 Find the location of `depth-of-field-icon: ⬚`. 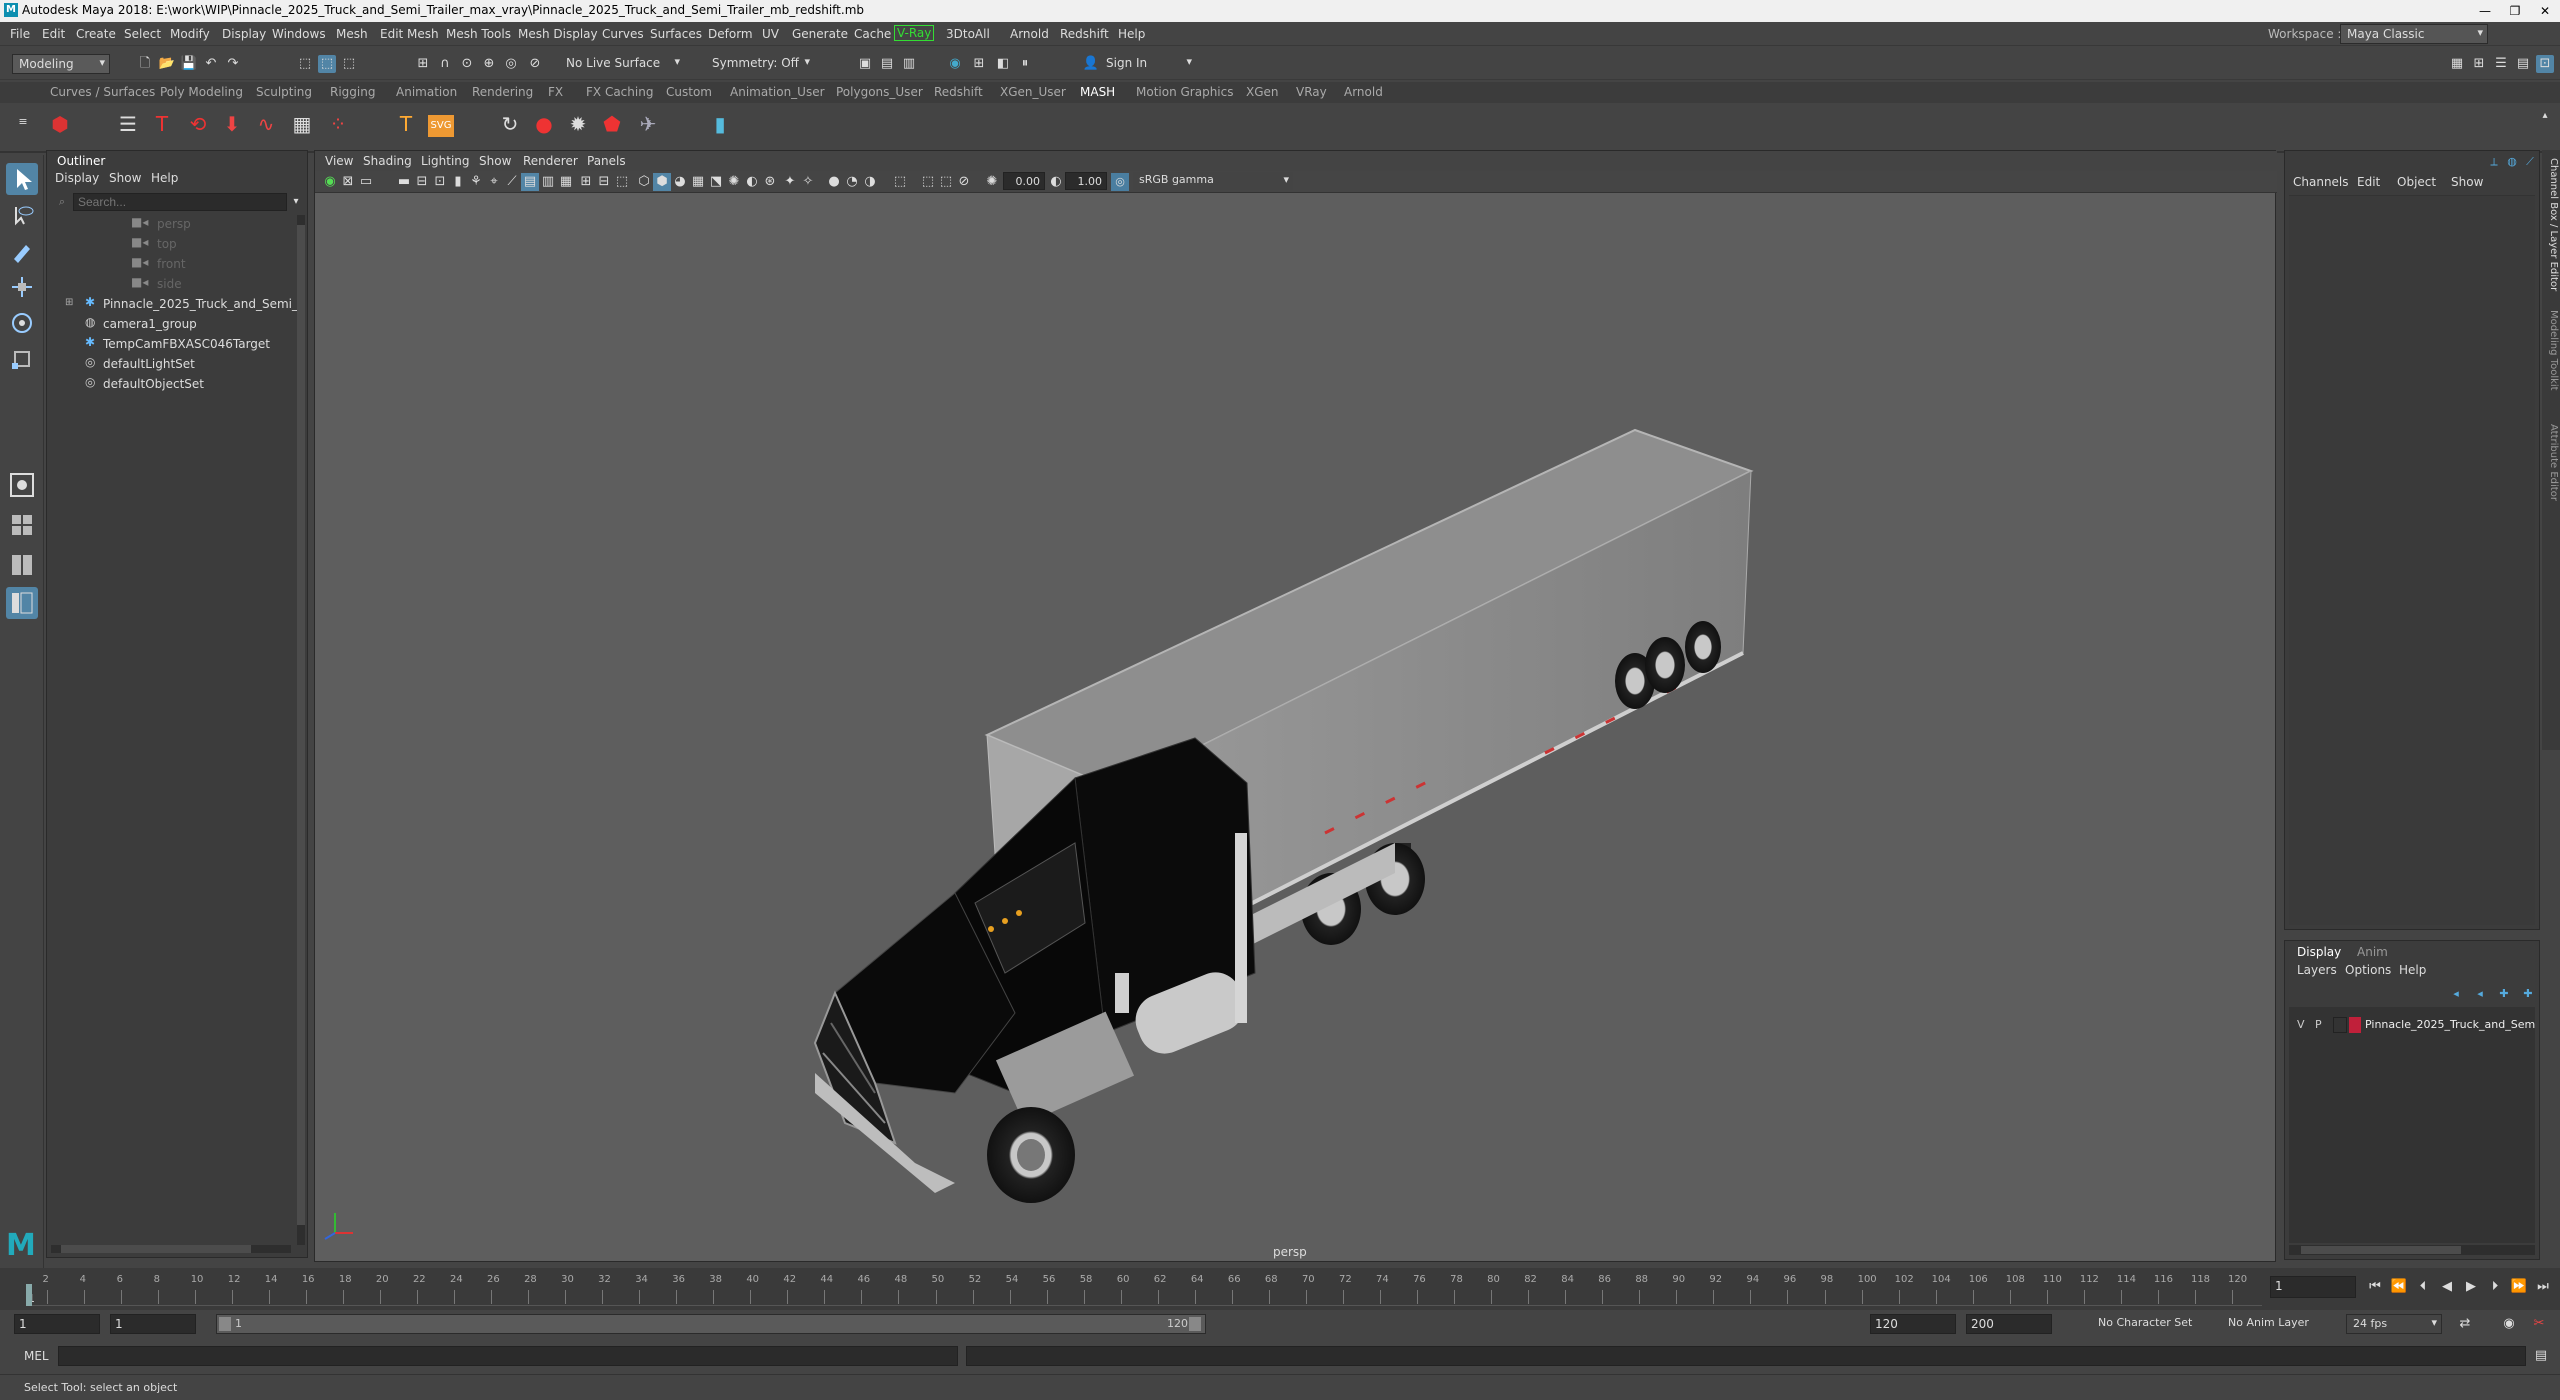

depth-of-field-icon: ⬚ is located at coordinates (900, 182).